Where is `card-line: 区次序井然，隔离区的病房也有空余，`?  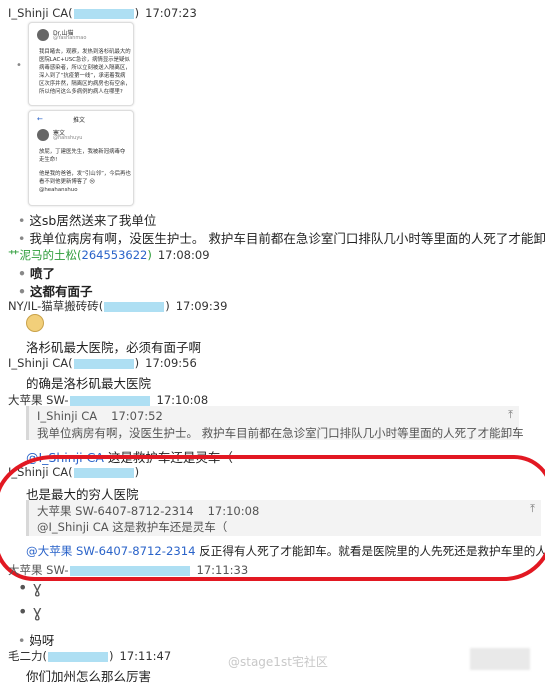 card-line: 区次序井然，隔离区的病房也有空余， is located at coordinates (85, 84).